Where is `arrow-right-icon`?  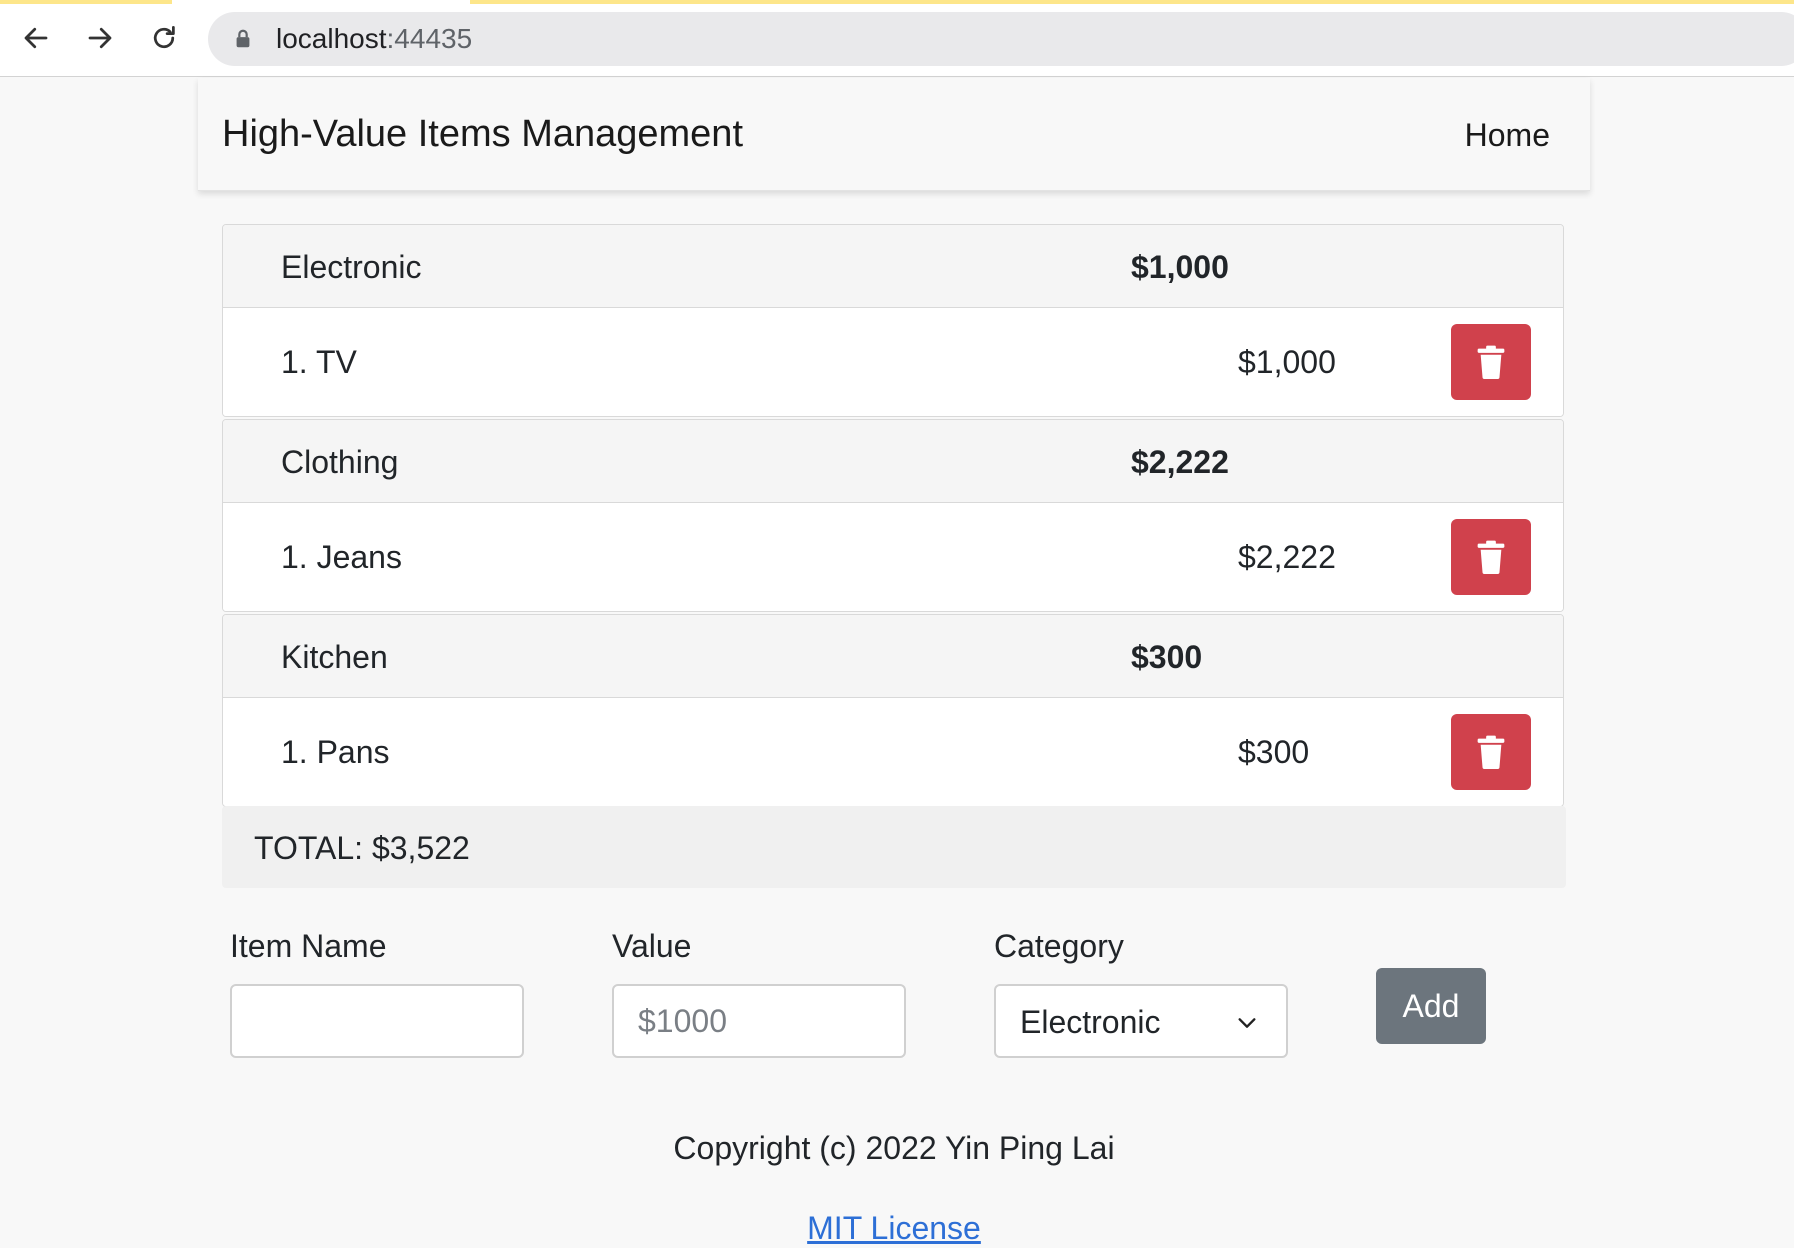
arrow-right-icon is located at coordinates (100, 38).